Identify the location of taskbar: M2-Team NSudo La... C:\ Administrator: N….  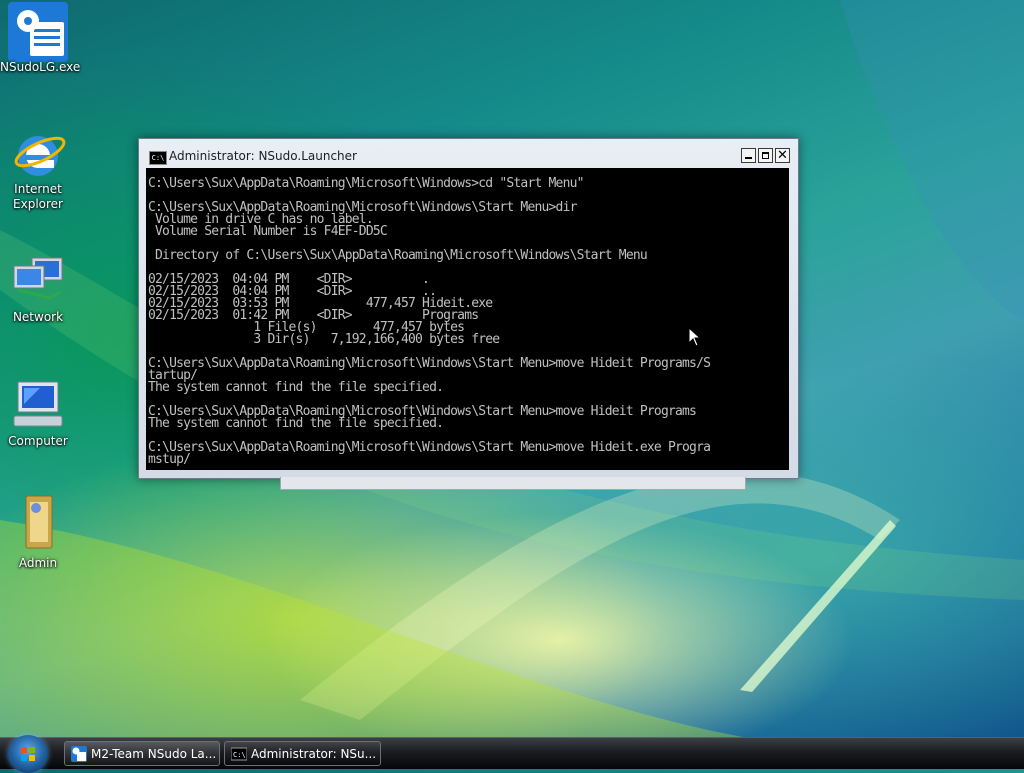
(512, 754).